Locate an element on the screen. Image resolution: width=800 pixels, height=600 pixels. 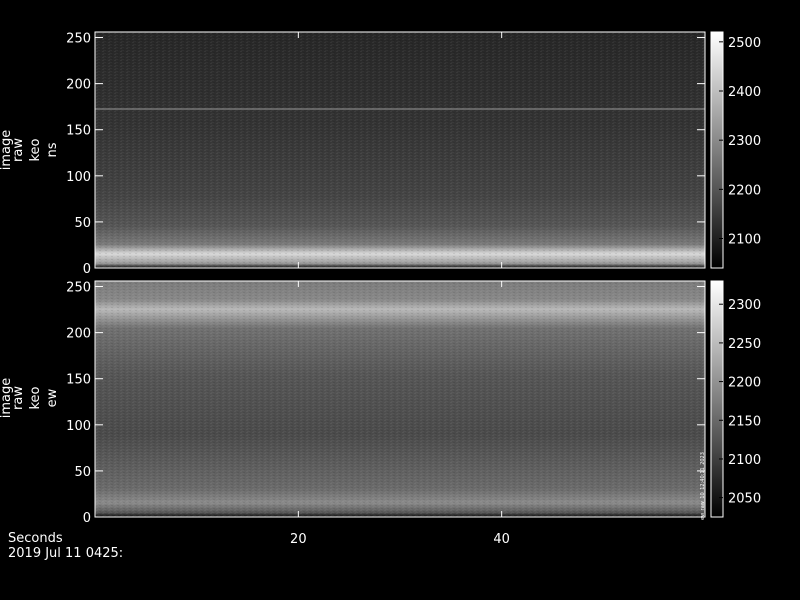
x-tick-label: 40 is located at coordinates (501, 539).